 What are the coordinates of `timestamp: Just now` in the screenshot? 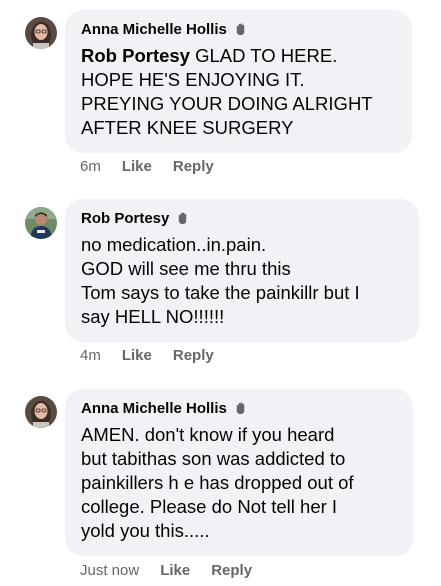 It's located at (109, 570).